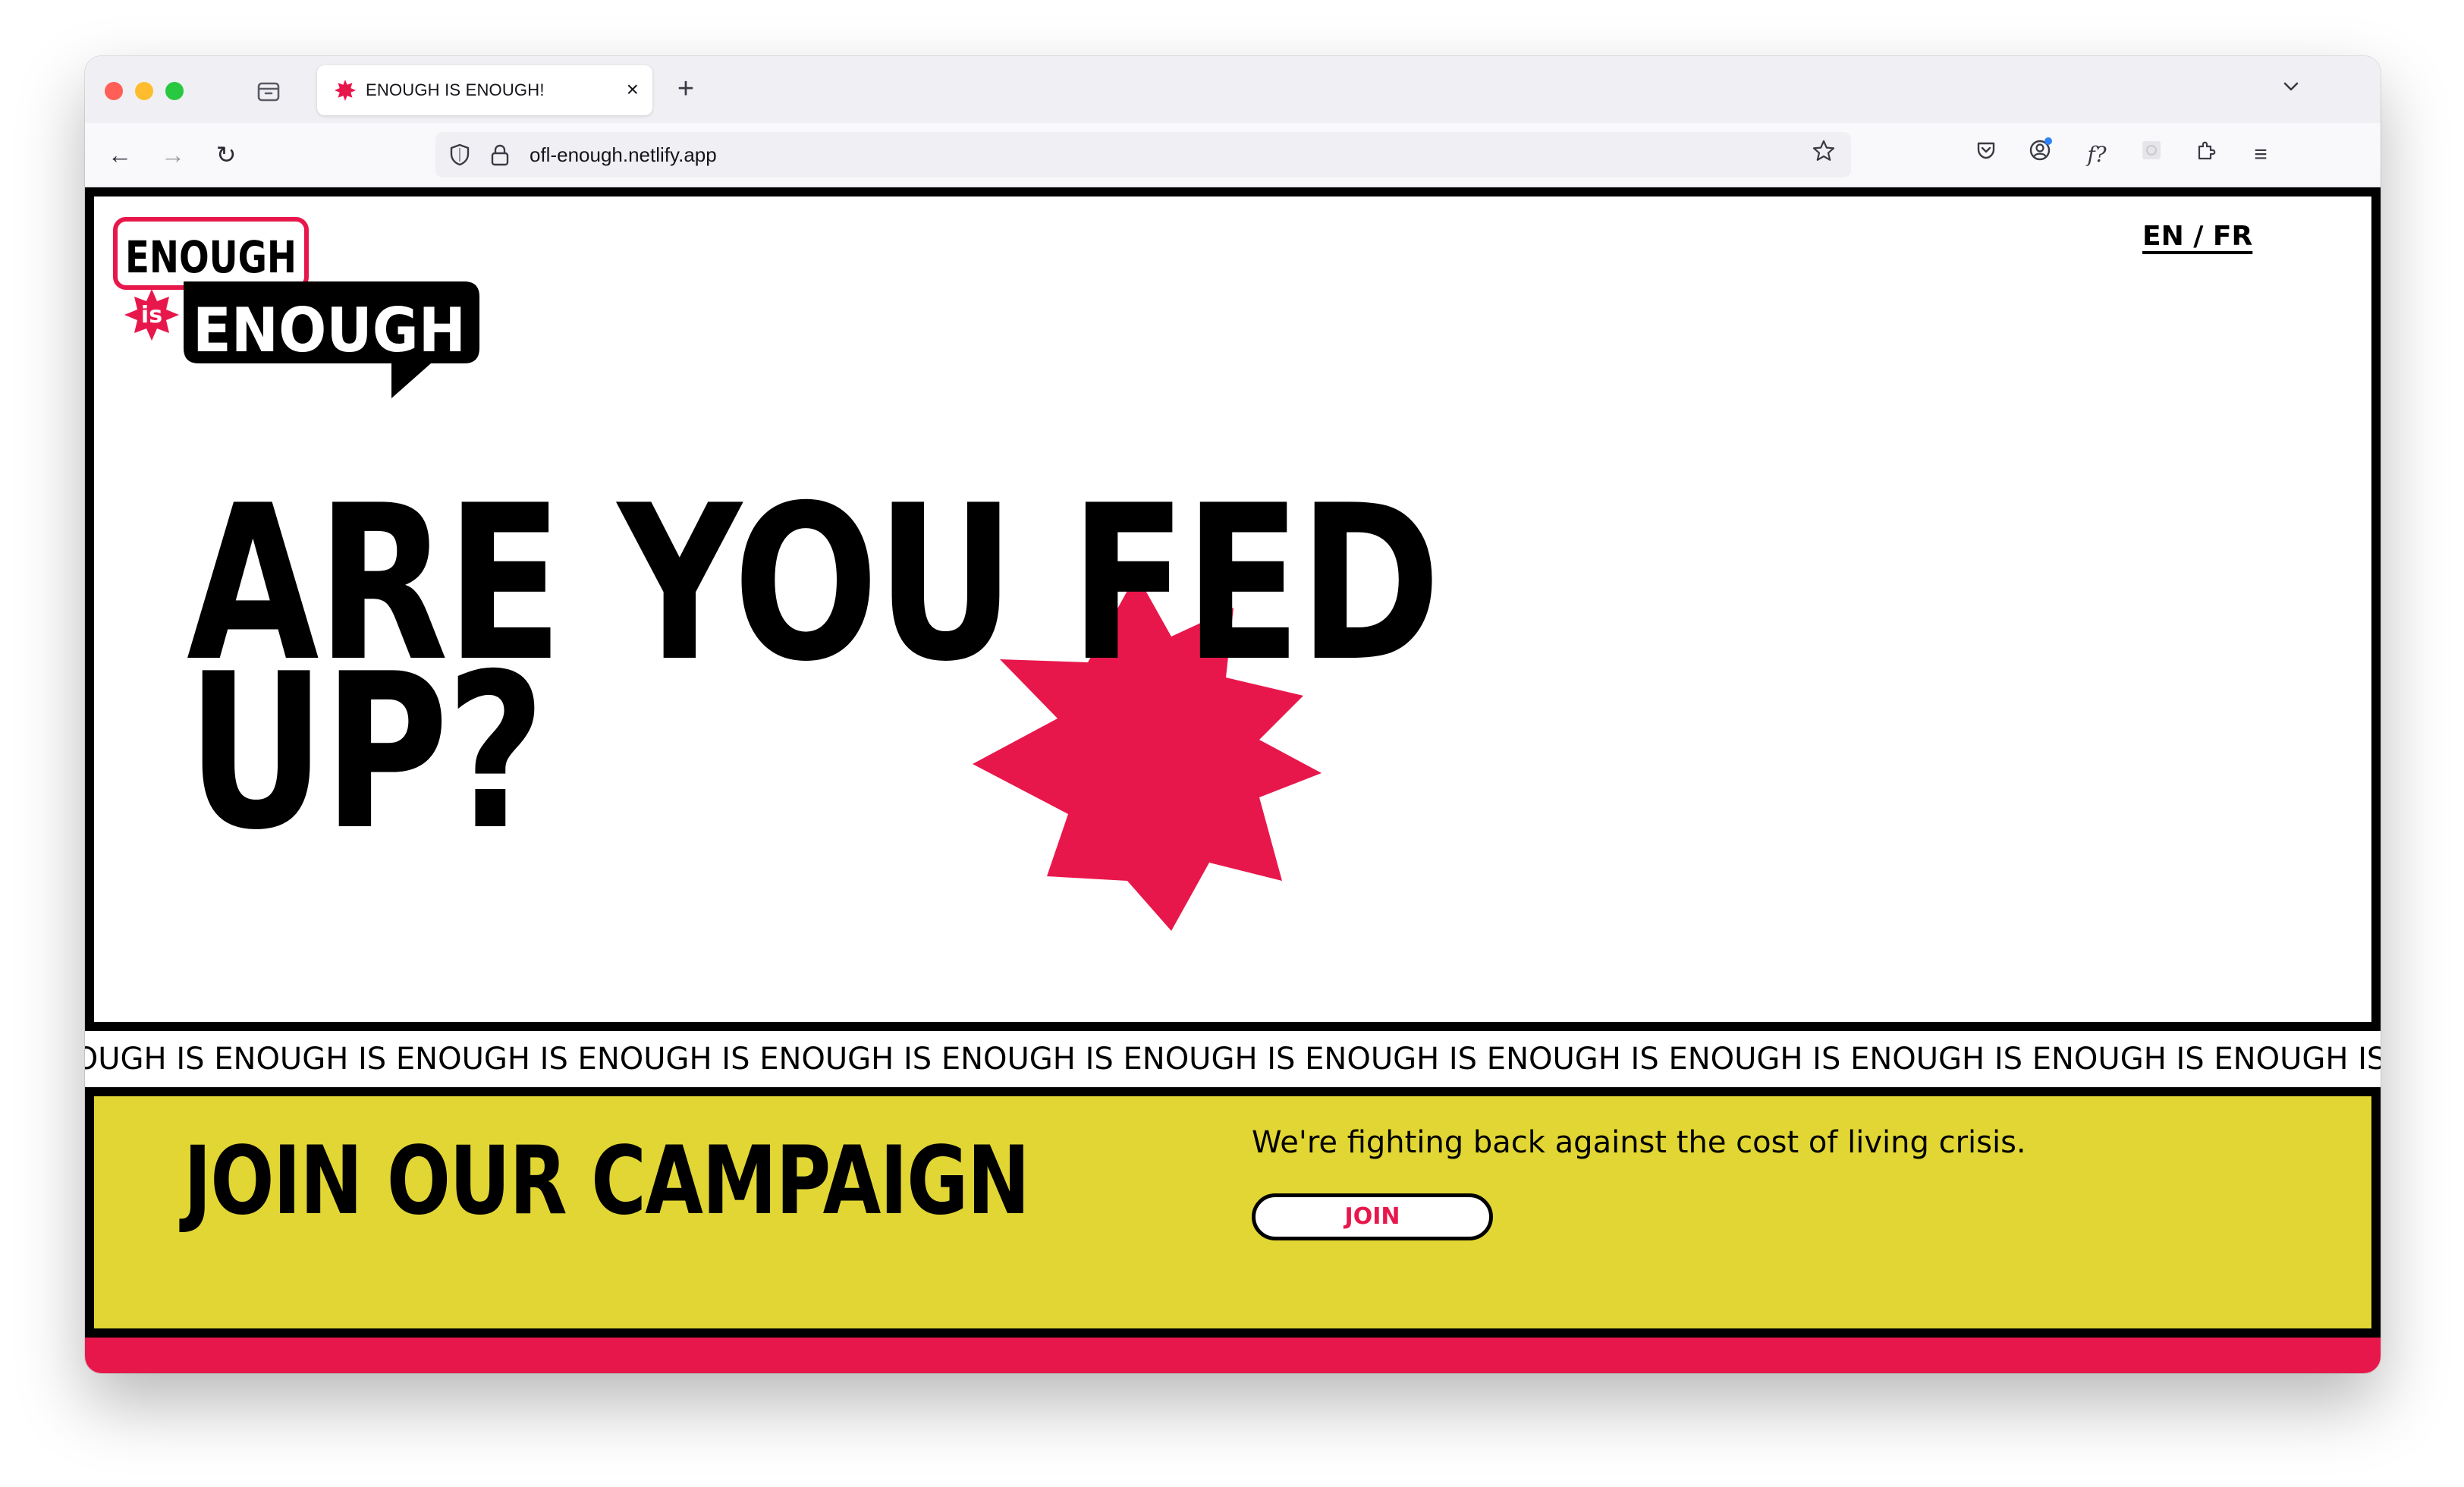  I want to click on hero-headline: ARE YOU FED UP?, so click(814, 668).